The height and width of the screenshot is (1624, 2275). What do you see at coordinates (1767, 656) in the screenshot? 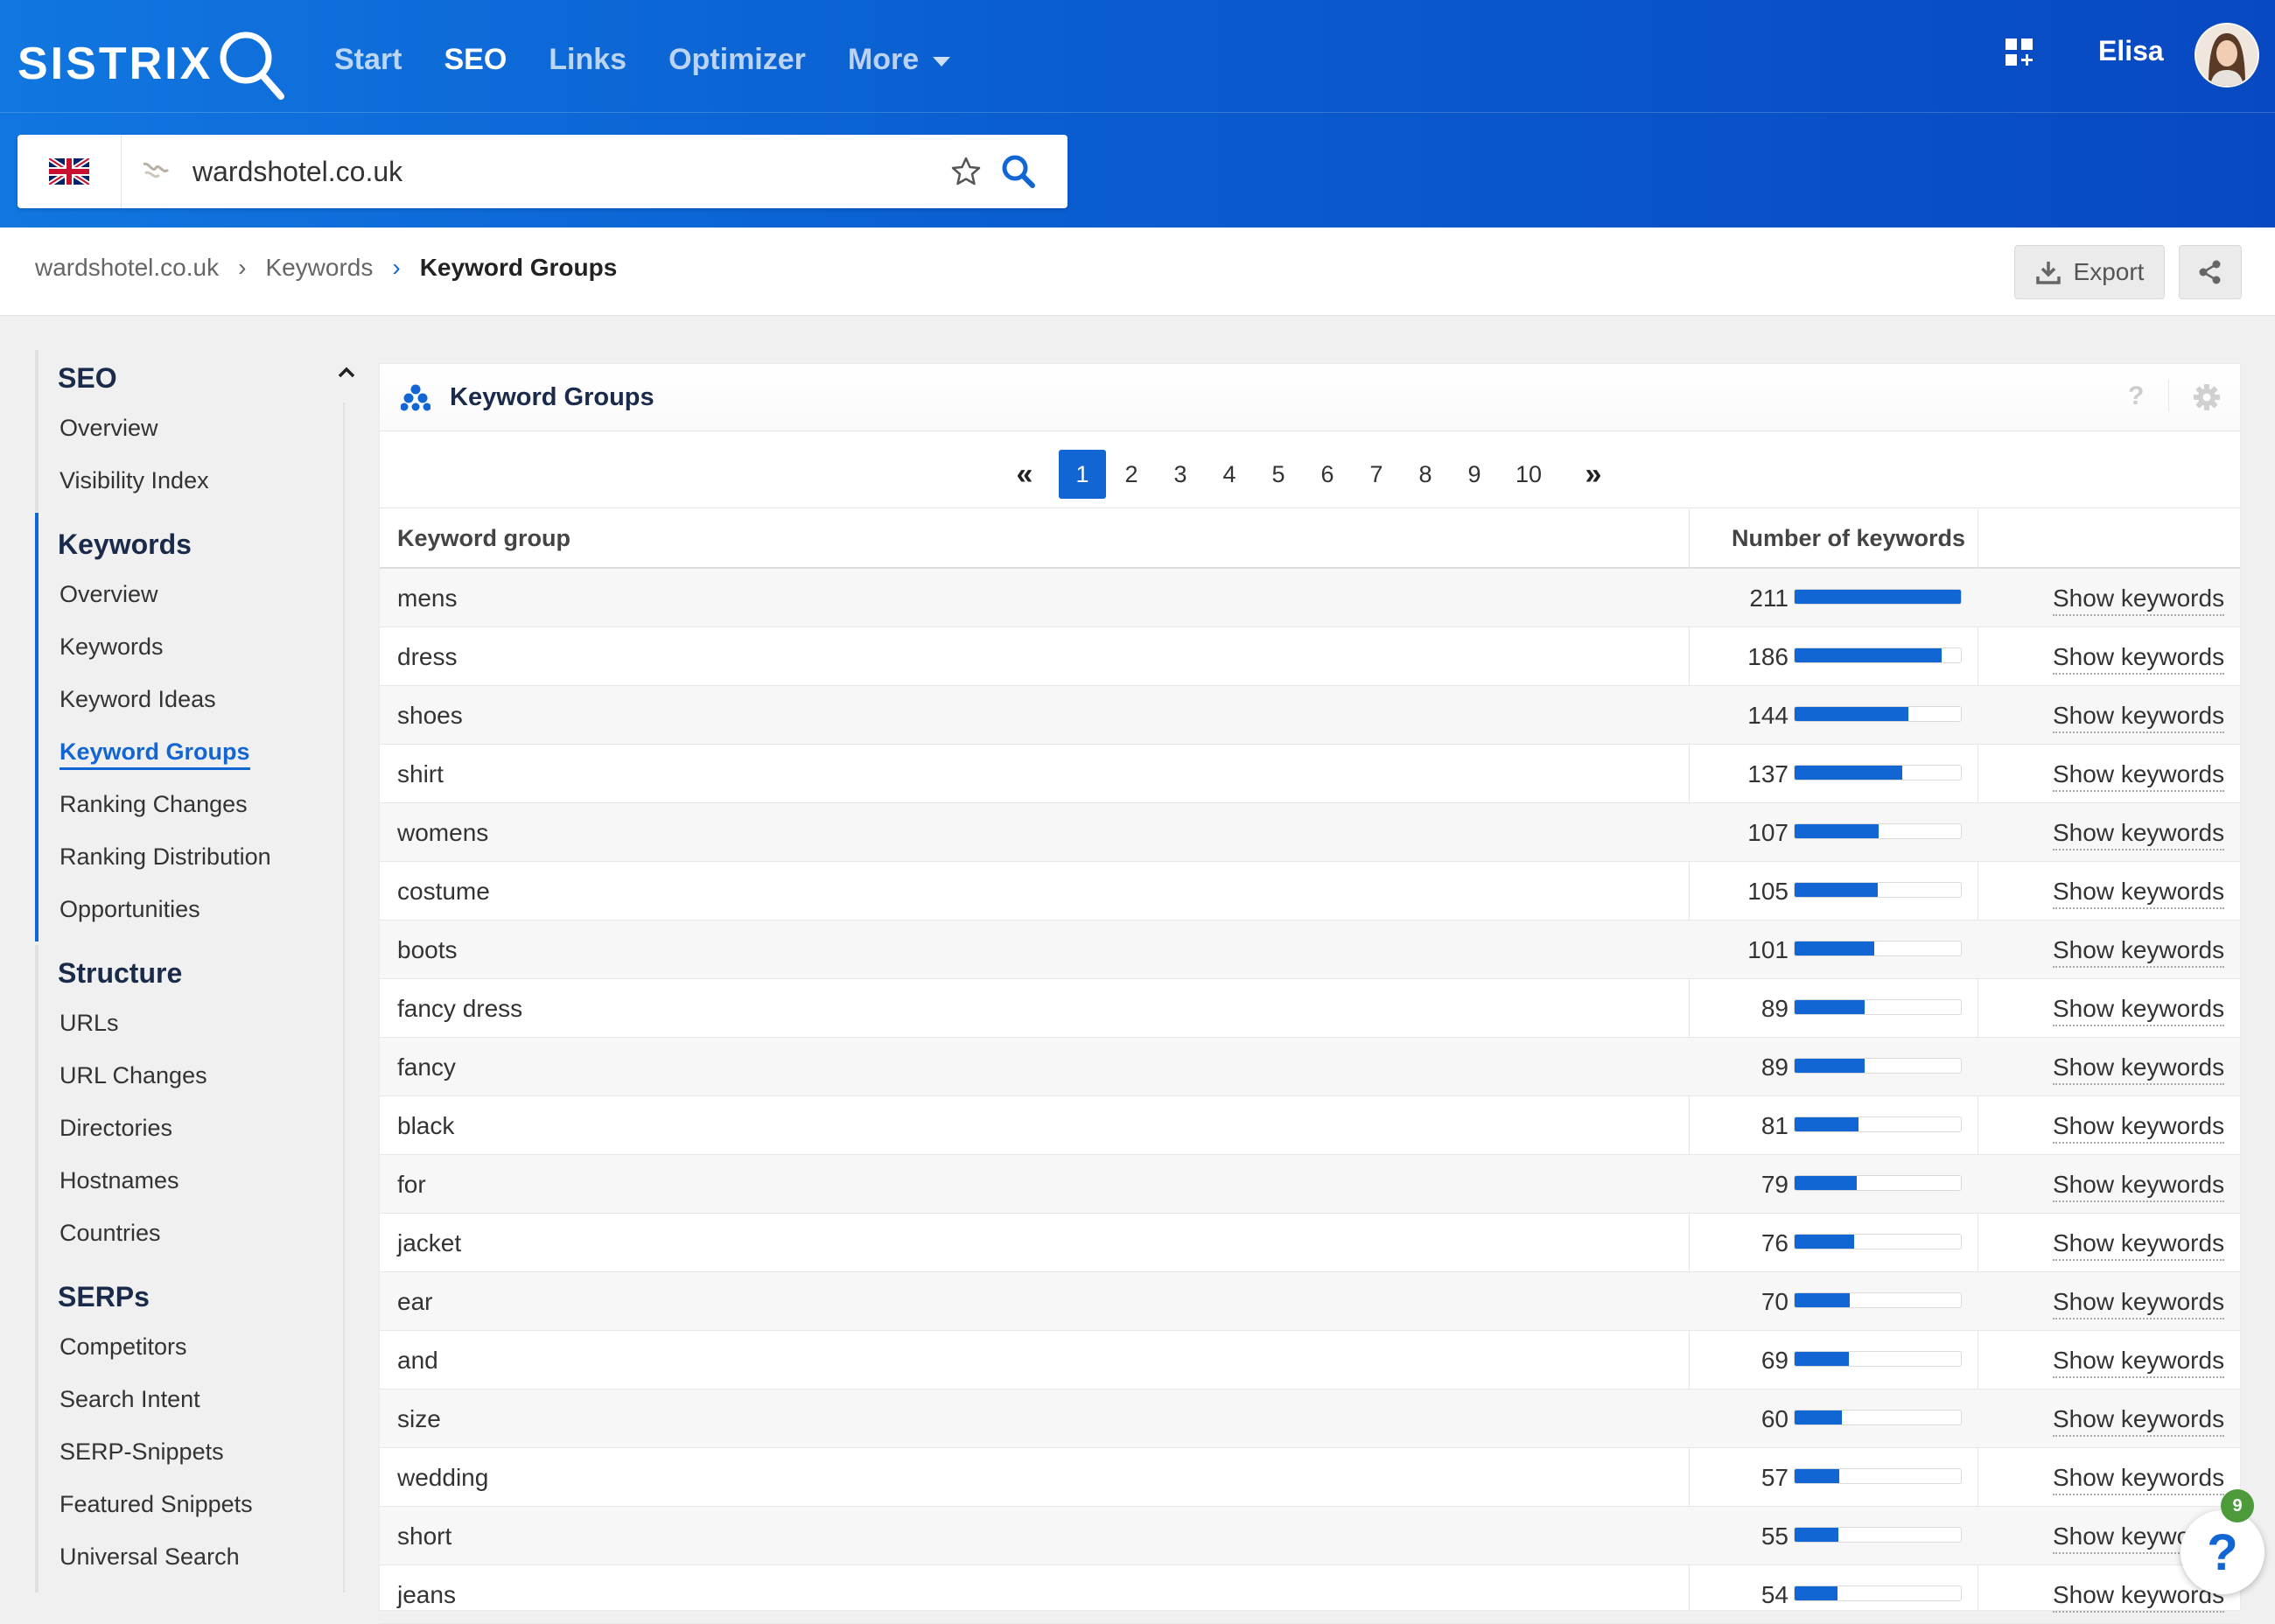
I see `keyword-count-cell: 186` at bounding box center [1767, 656].